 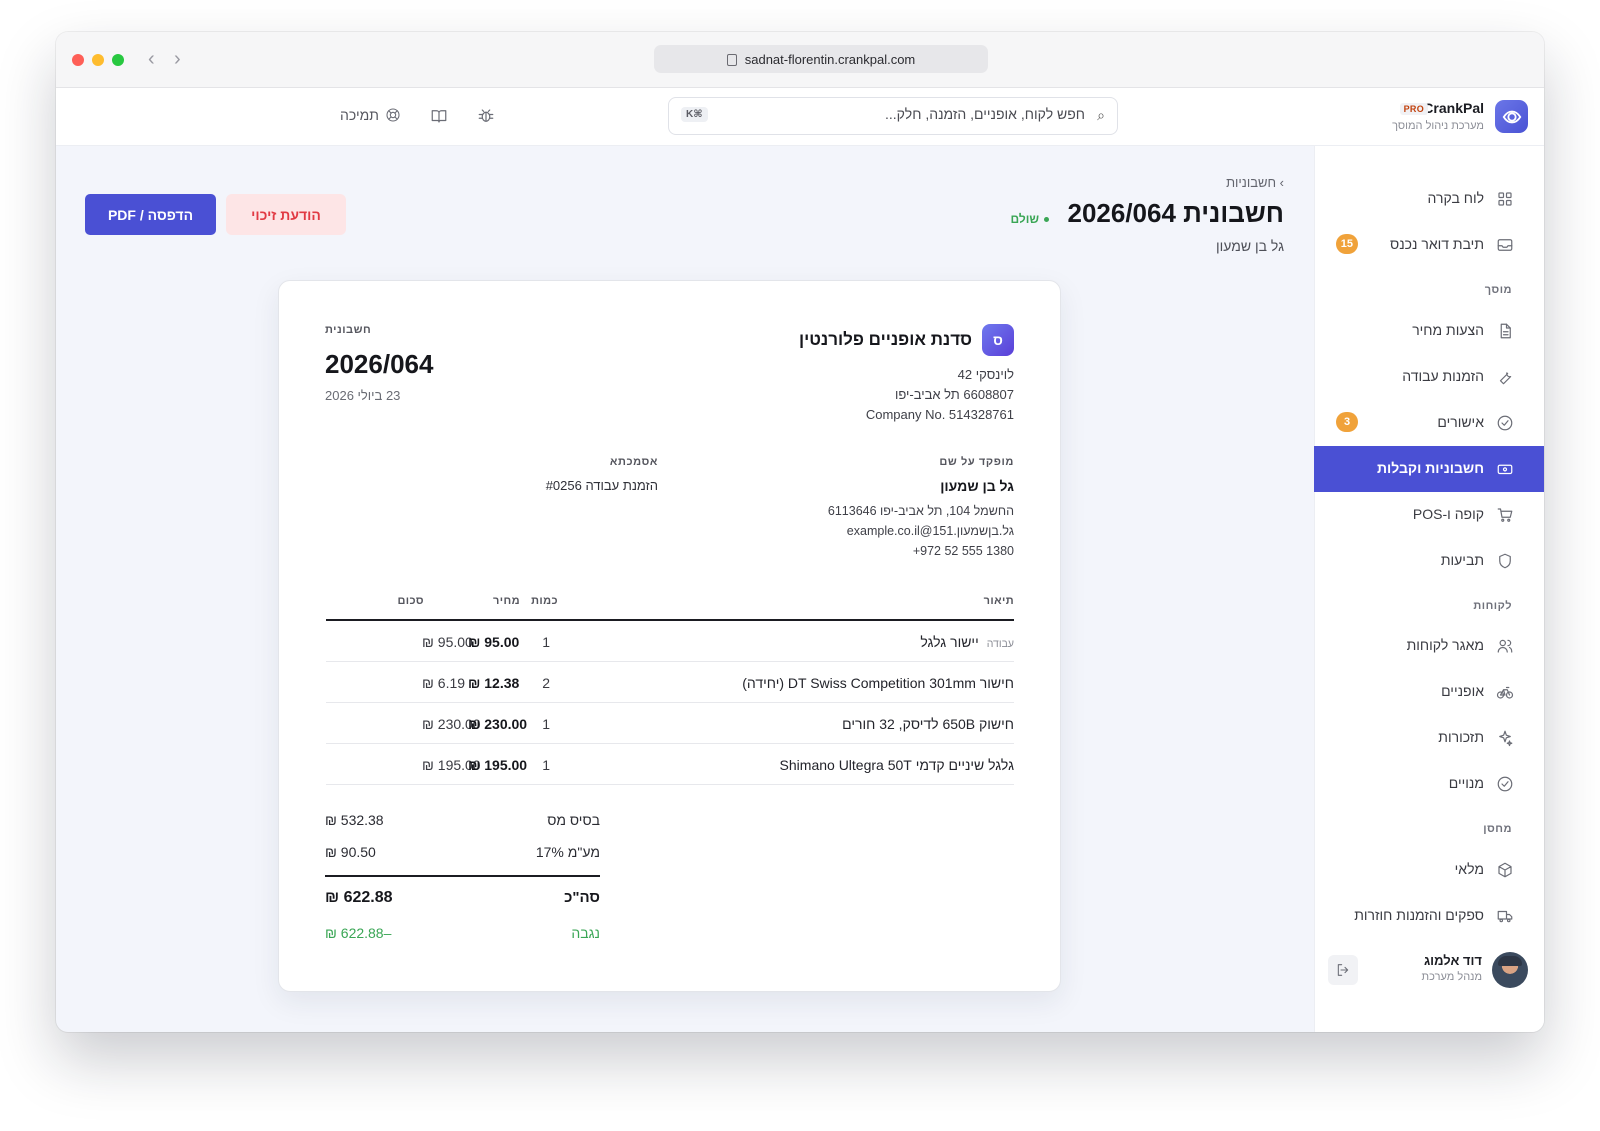 I want to click on cash-icon, so click(x=1505, y=469).